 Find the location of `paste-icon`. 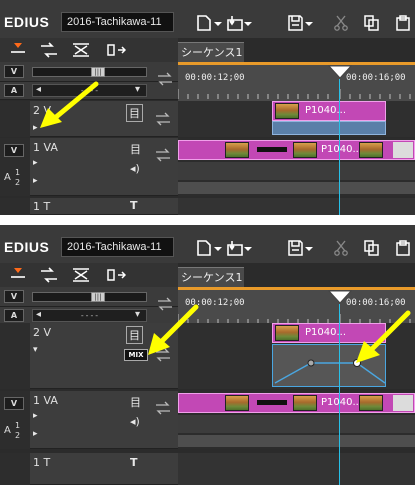

paste-icon is located at coordinates (403, 23).